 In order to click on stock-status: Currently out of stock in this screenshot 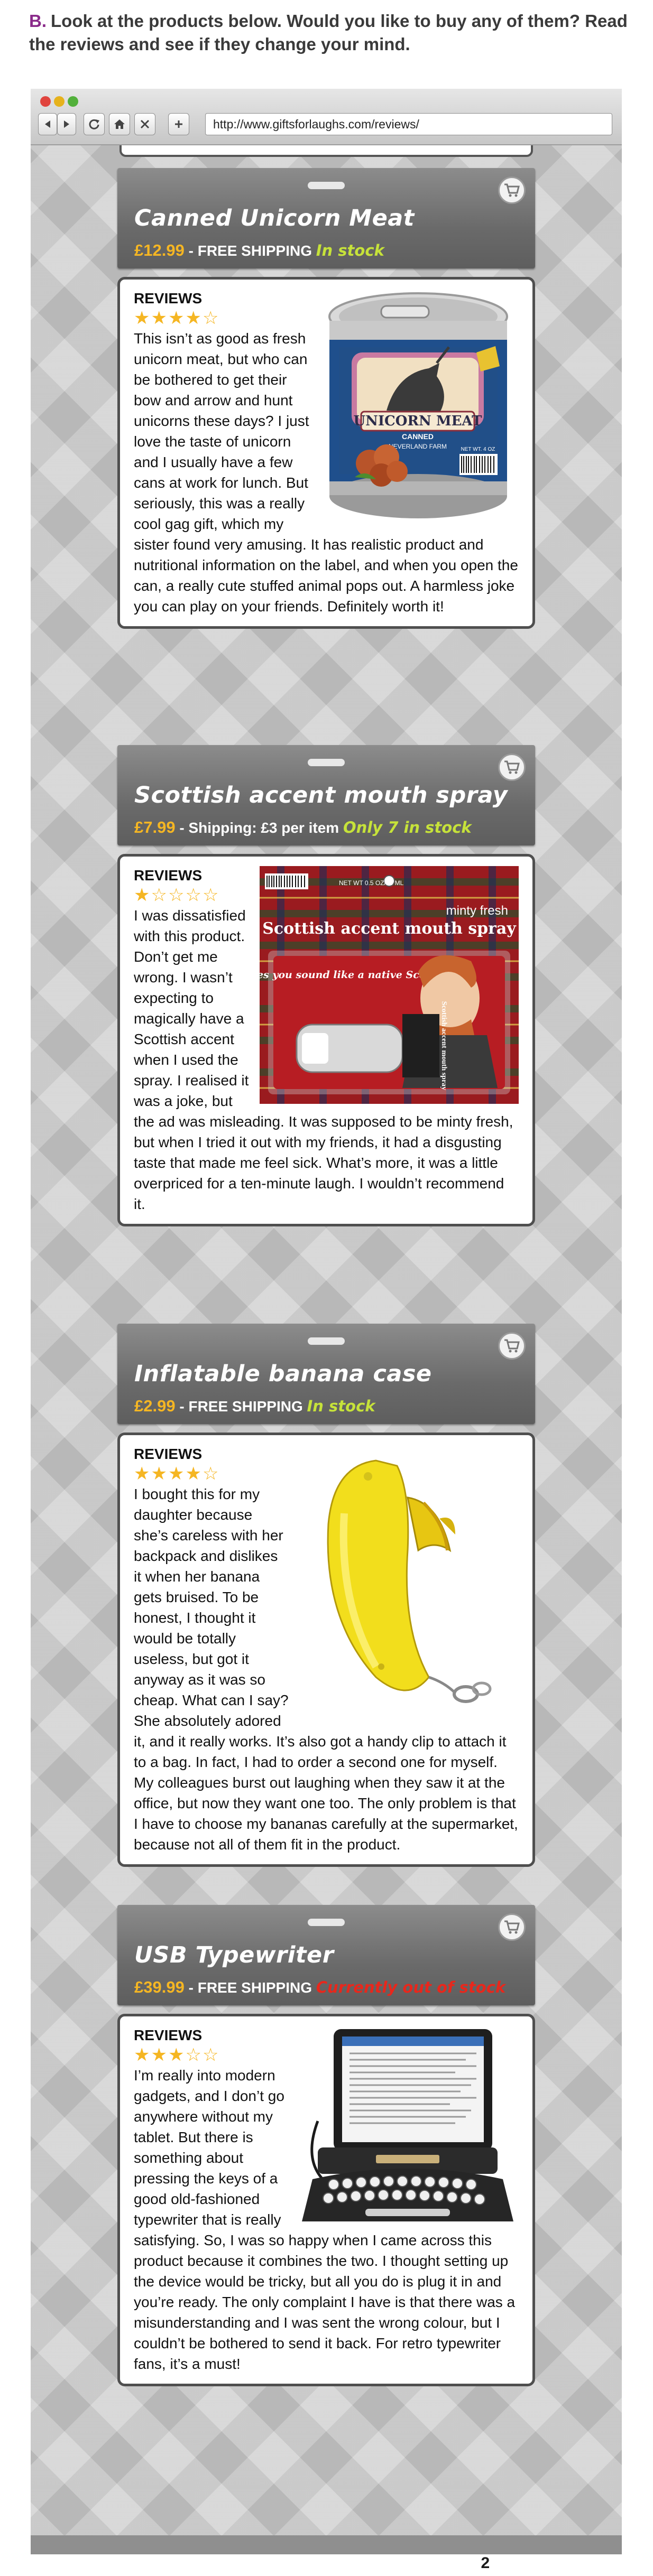, I will do `click(411, 1987)`.